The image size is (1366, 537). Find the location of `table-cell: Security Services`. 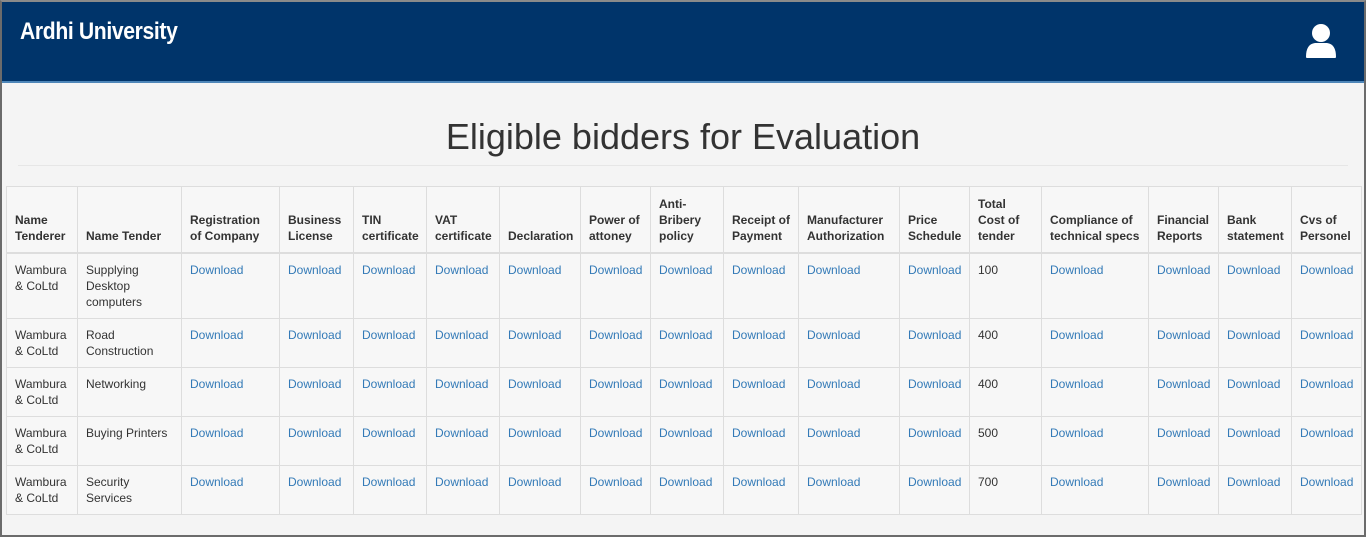

table-cell: Security Services is located at coordinates (129, 490).